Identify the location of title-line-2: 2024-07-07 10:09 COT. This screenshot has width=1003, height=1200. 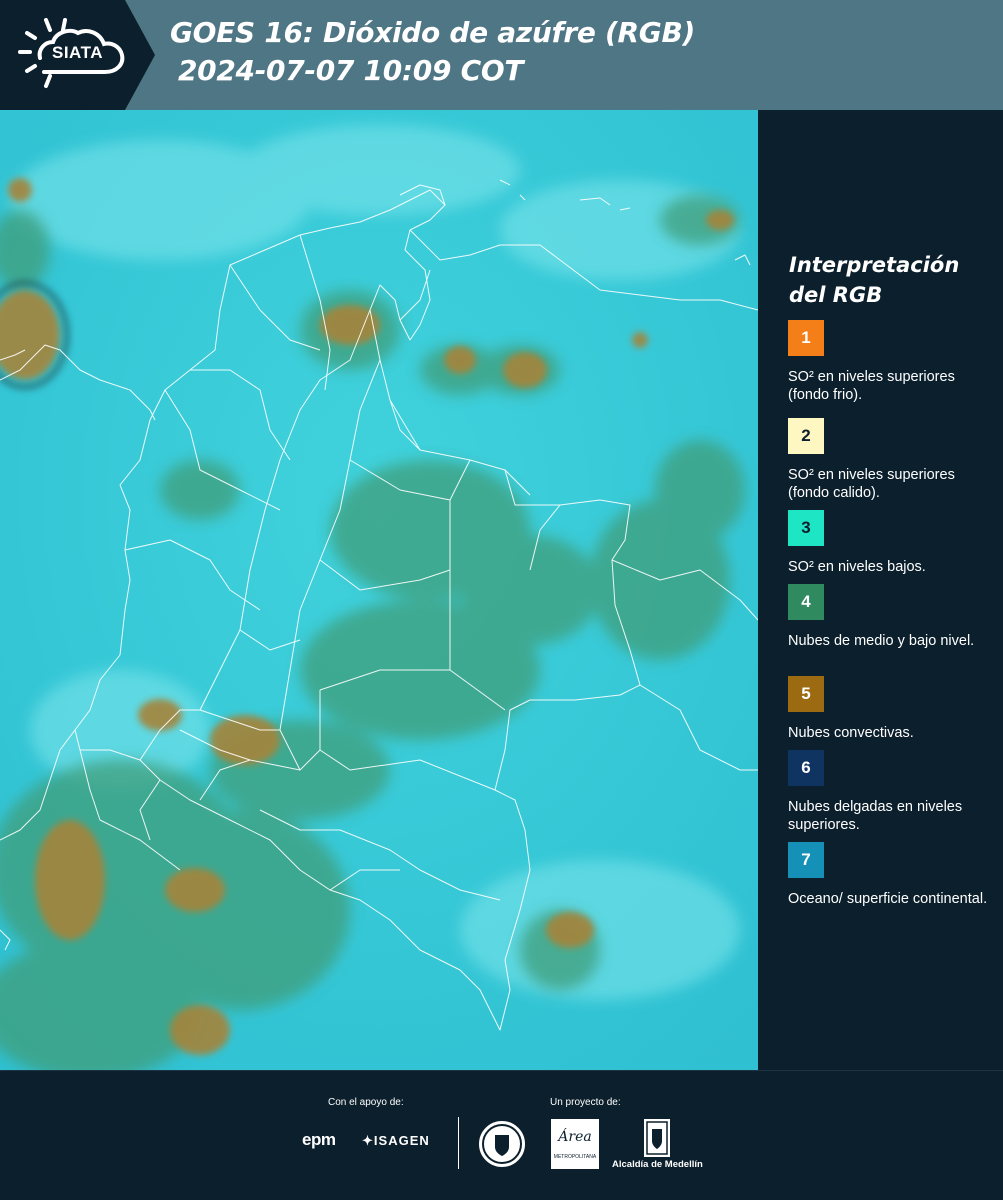
(351, 70).